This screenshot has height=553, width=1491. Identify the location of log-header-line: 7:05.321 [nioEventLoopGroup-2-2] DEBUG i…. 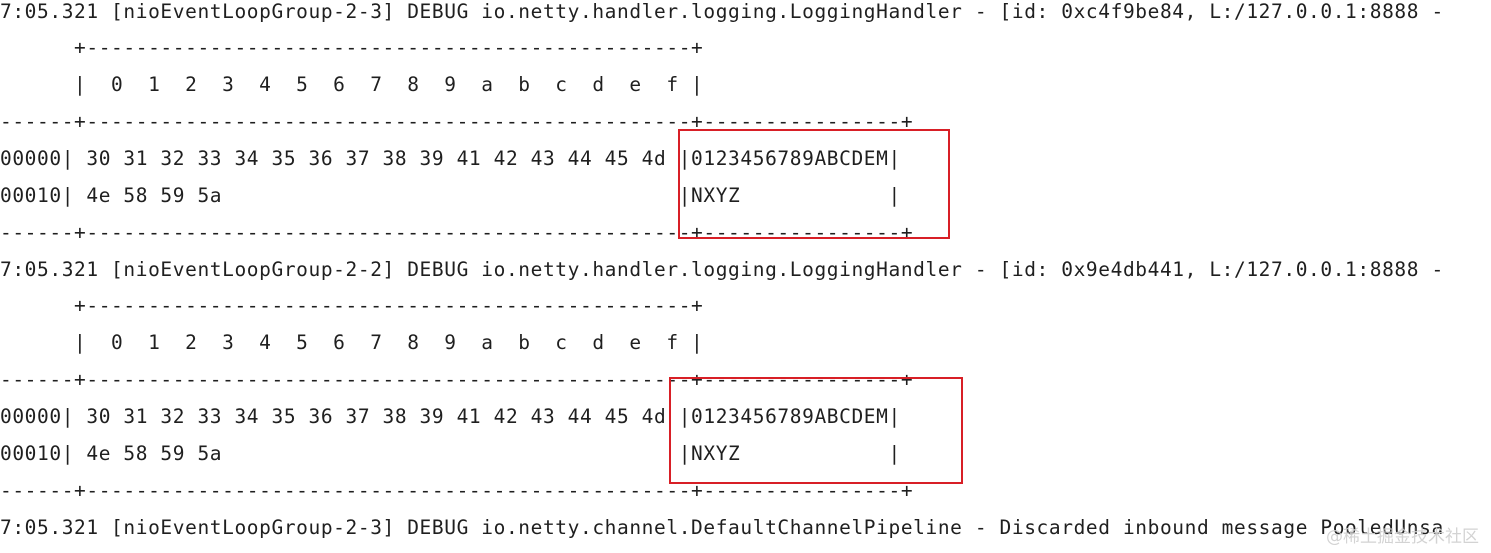
(722, 269).